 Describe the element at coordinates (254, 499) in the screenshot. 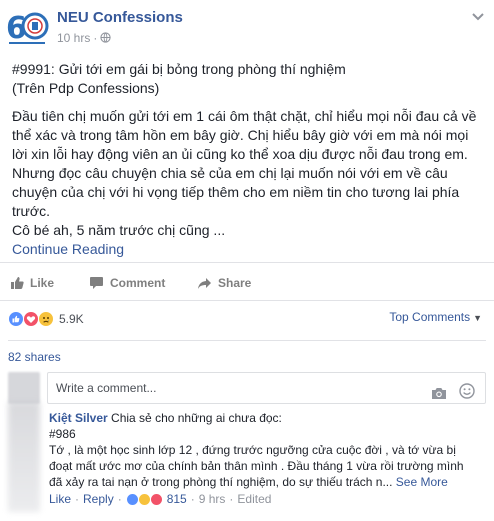

I see `comment-edited-label: Edited` at that location.